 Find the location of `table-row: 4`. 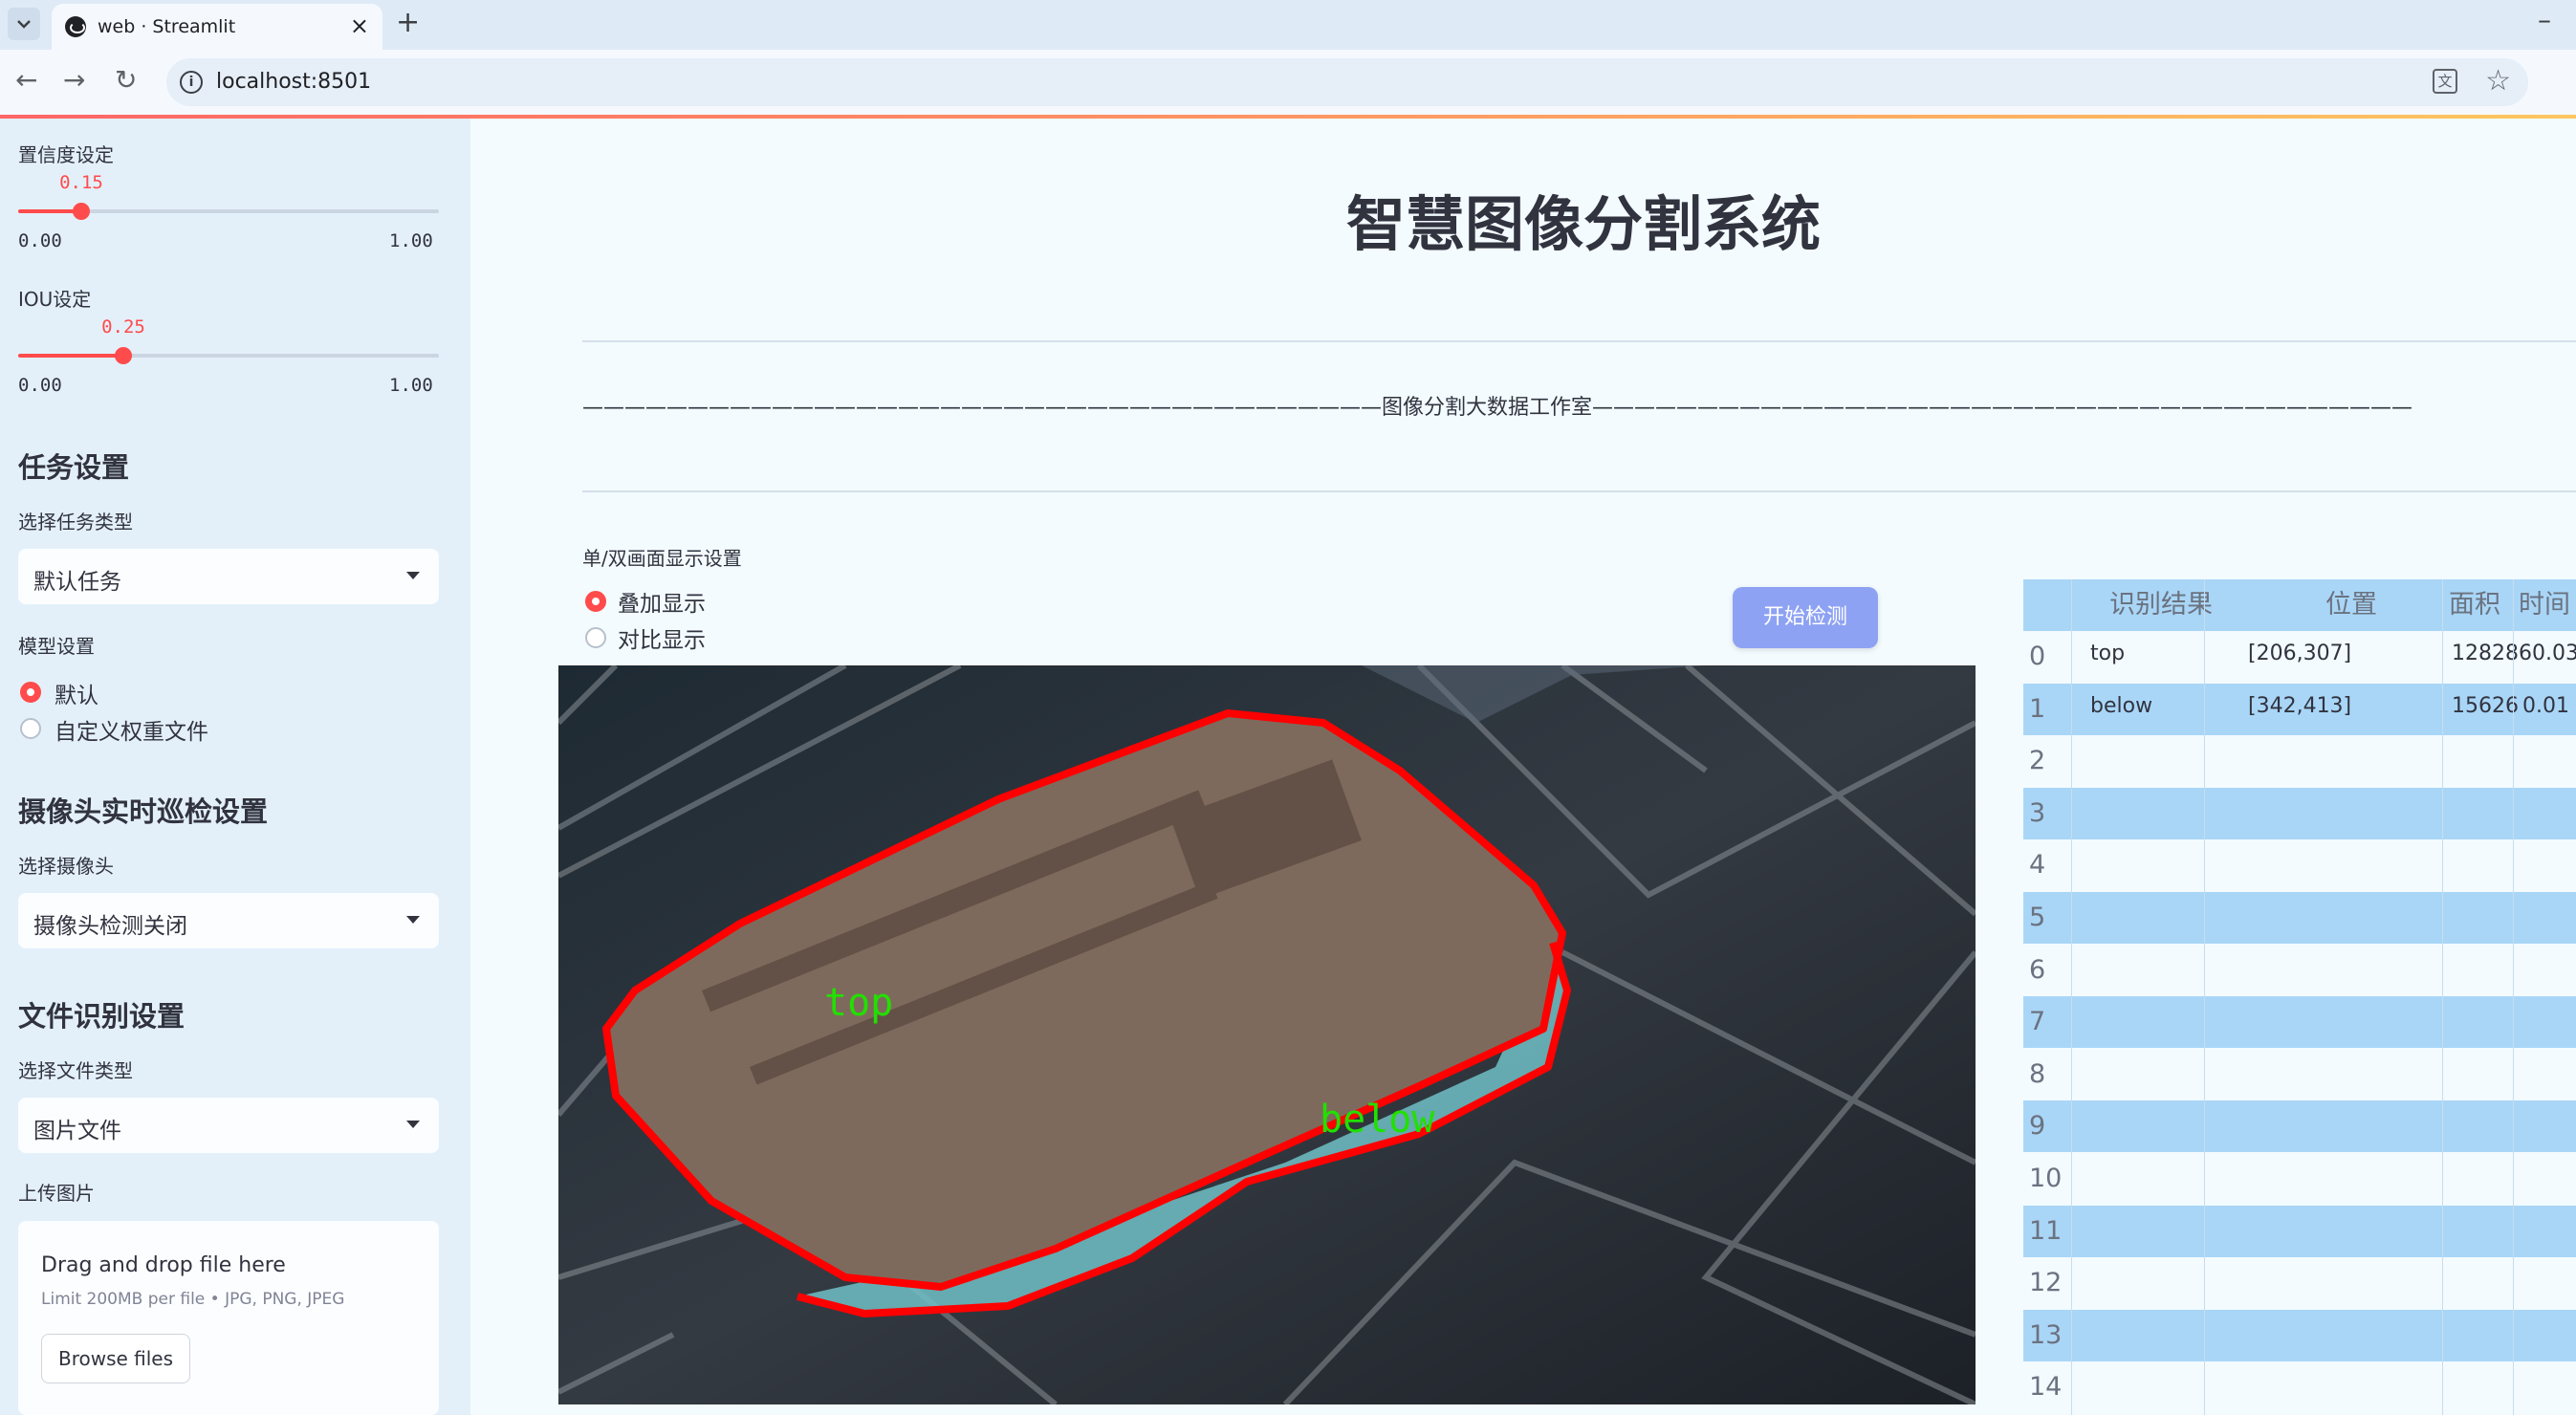

table-row: 4 is located at coordinates (2299, 865).